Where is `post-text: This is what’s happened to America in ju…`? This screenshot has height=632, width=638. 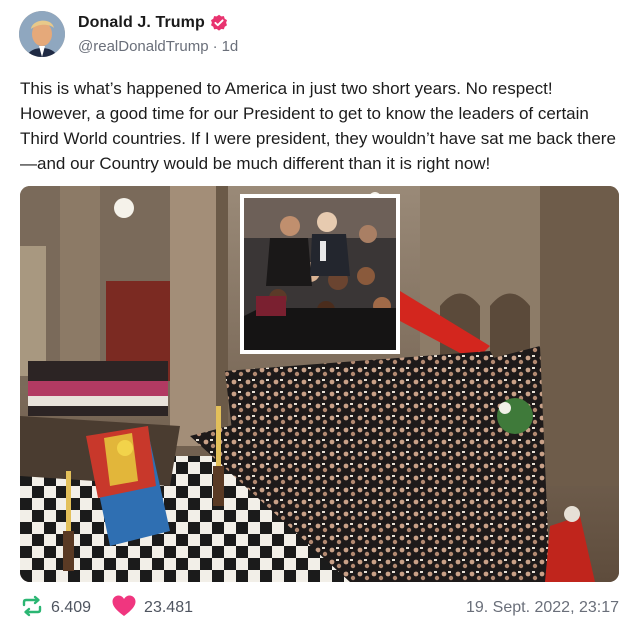 post-text: This is what’s happened to America in ju… is located at coordinates (318, 126).